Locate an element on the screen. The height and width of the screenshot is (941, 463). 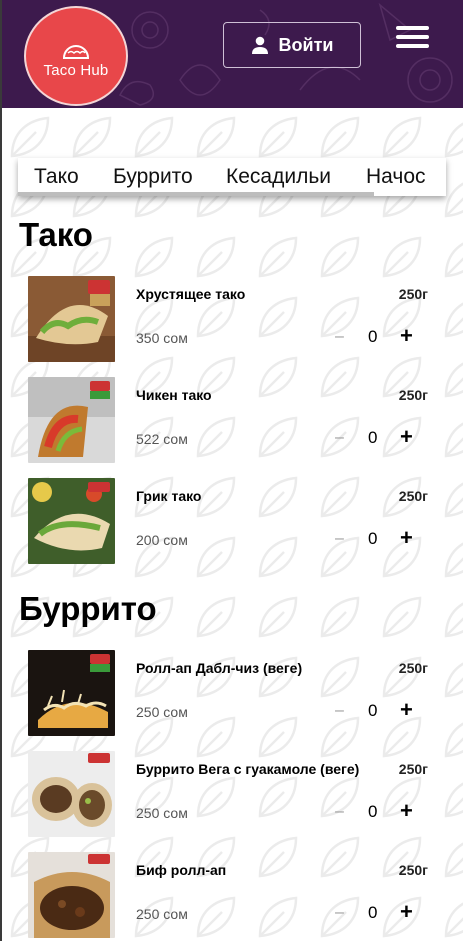
section-title-tacos: Тако is located at coordinates (56, 234).